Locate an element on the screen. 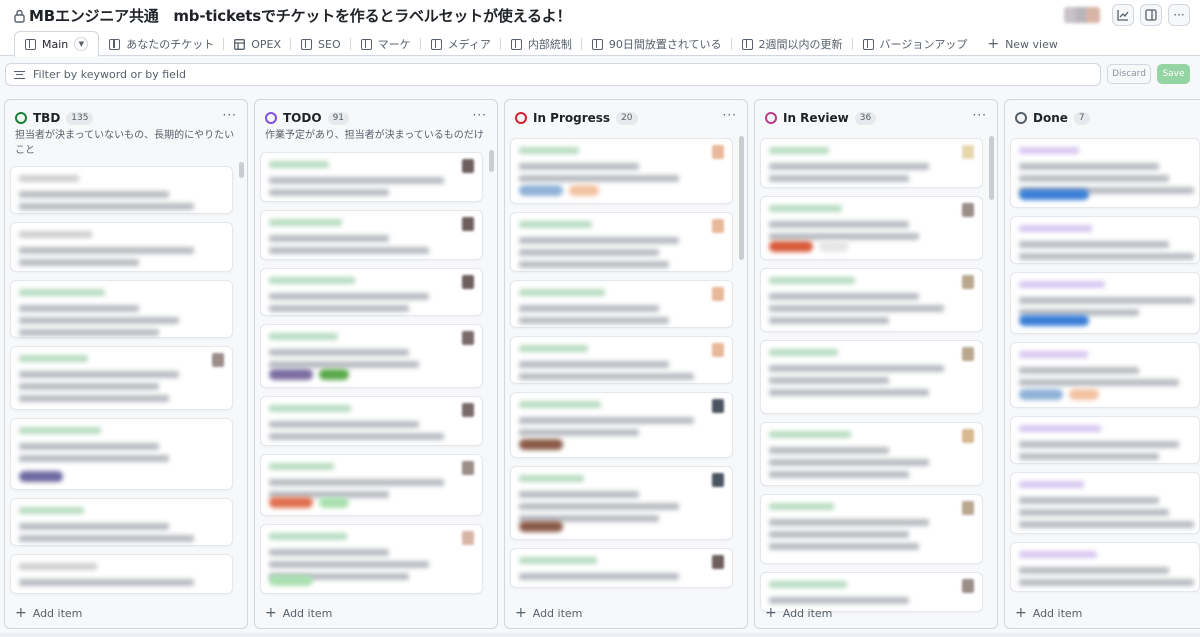 This screenshot has width=1200, height=637. tab-anata-no-ticket: あなたのチケット is located at coordinates (161, 44).